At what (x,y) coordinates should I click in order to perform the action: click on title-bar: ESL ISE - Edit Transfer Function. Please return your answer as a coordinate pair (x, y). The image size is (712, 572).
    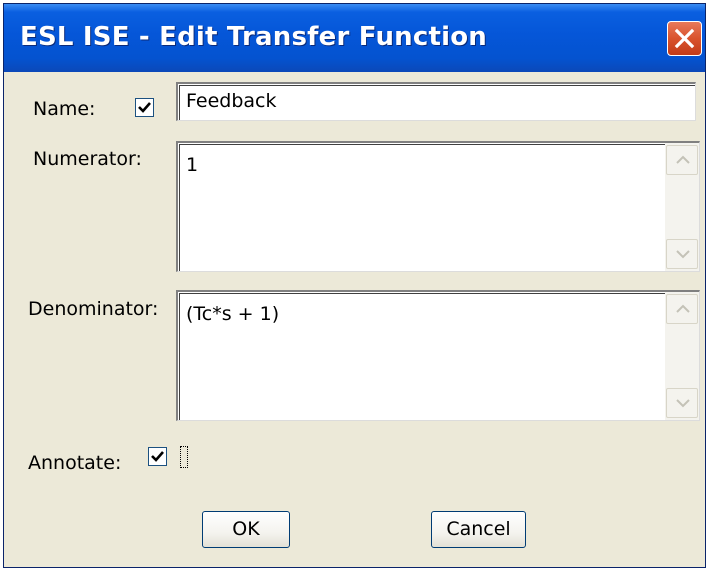
    Looking at the image, I should click on (354, 38).